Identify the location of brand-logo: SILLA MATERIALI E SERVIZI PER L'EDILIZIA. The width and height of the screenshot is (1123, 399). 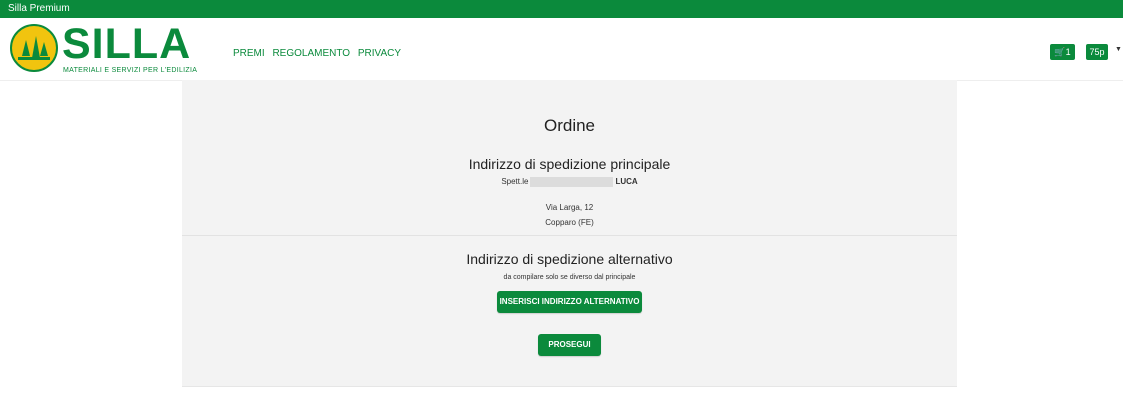
(104, 47).